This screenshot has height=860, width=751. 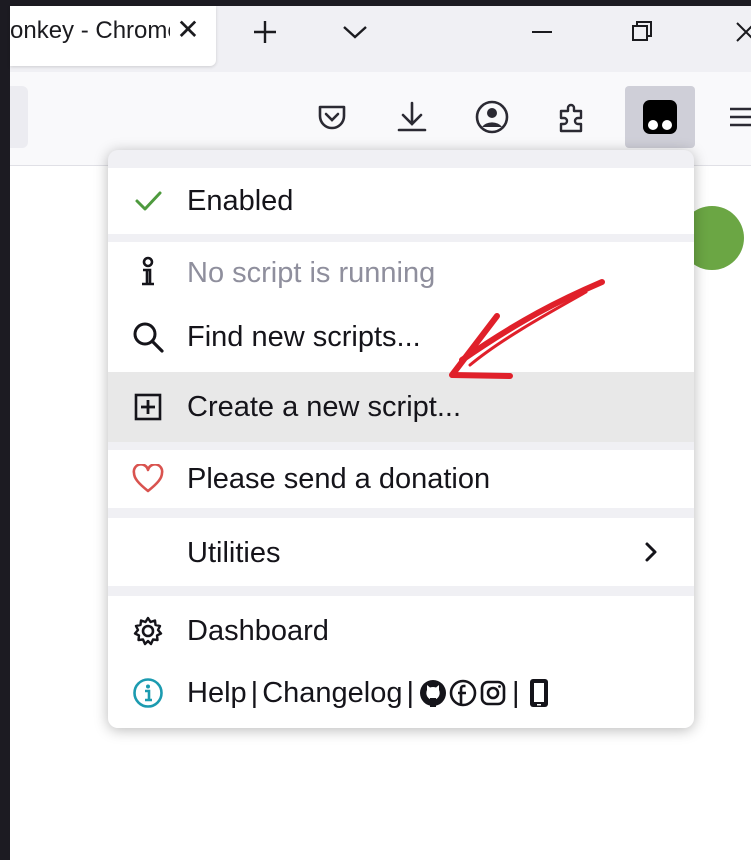 I want to click on menu-item-help-row: Help | Changelog | |, so click(x=401, y=693).